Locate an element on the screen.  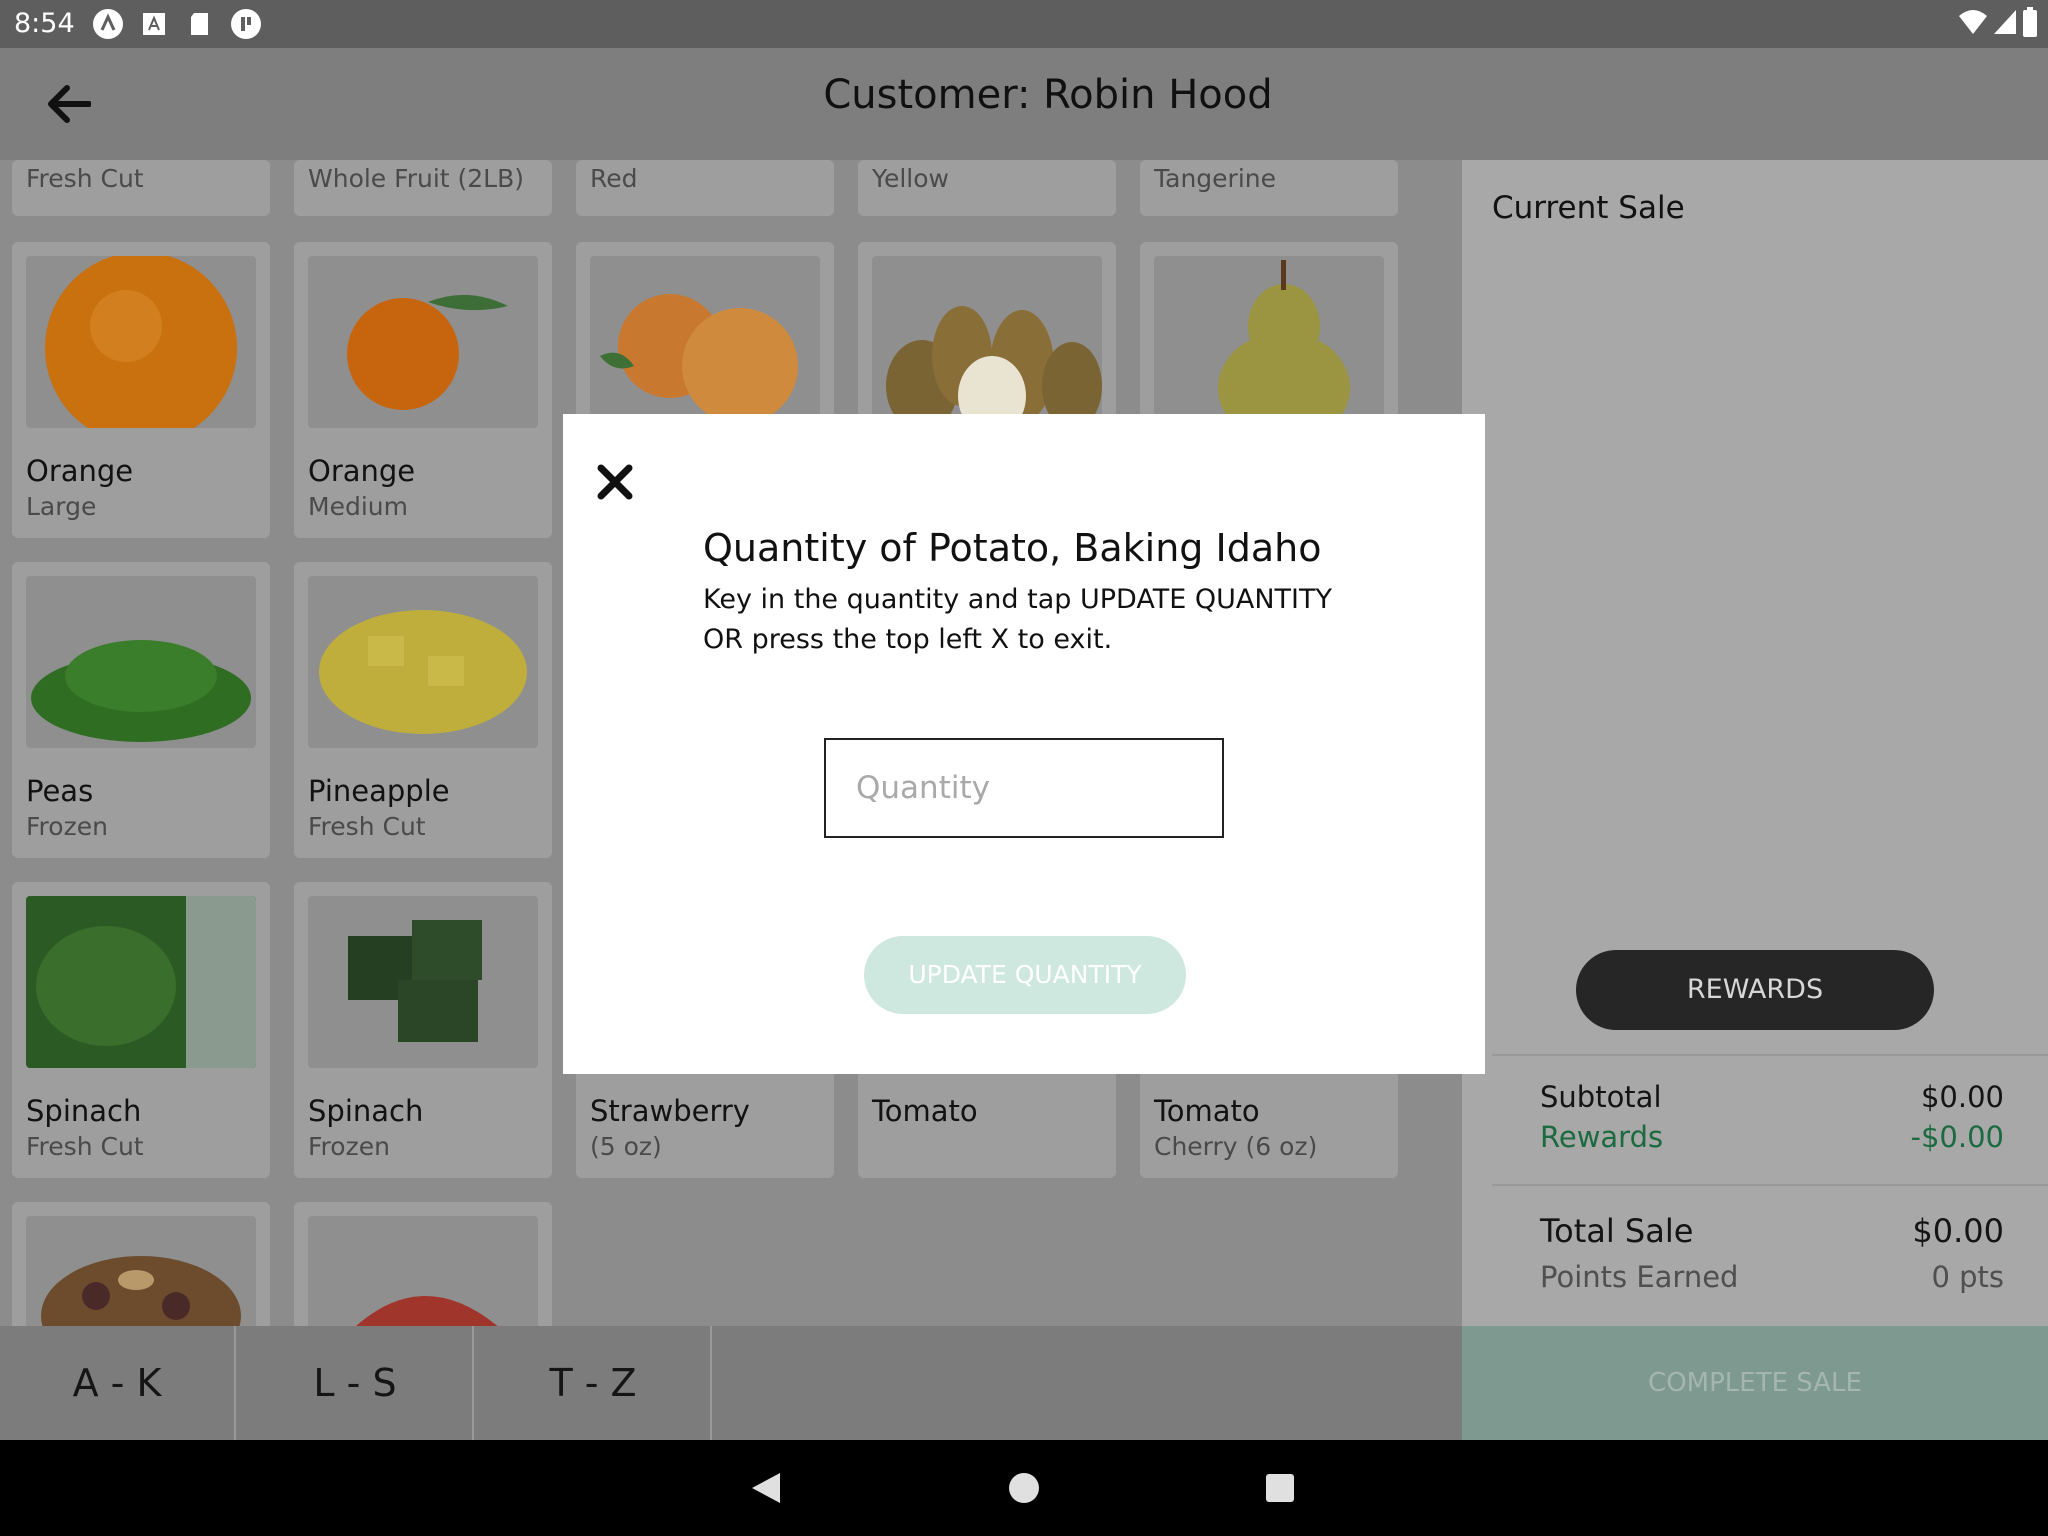
signal-icon is located at coordinates (2005, 24).